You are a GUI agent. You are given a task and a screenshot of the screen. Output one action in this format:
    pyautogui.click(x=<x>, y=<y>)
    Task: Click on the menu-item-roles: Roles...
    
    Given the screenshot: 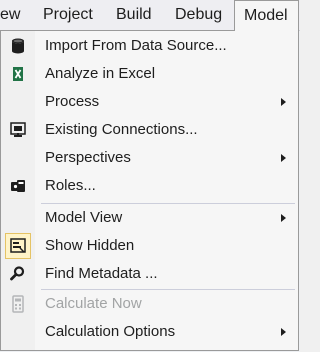 What is the action you would take?
    pyautogui.click(x=149, y=186)
    